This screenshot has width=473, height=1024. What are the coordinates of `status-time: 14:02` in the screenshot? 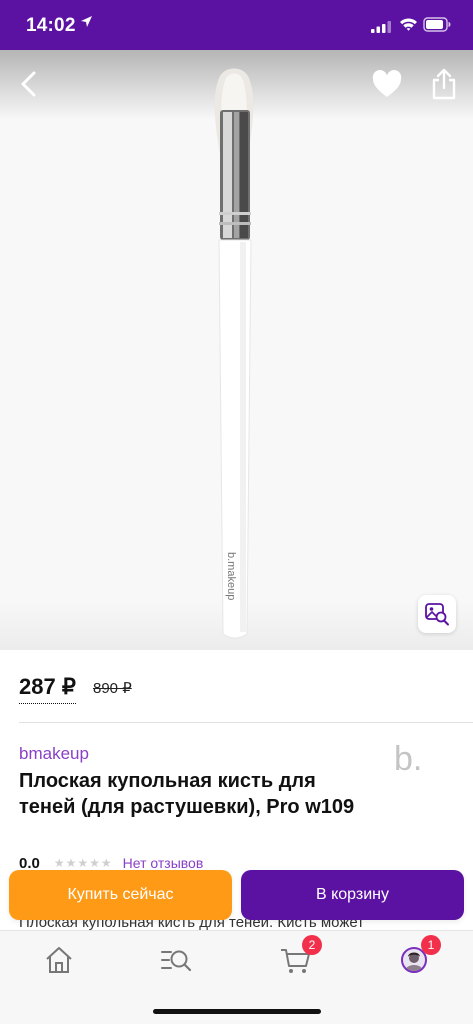 It's located at (51, 25).